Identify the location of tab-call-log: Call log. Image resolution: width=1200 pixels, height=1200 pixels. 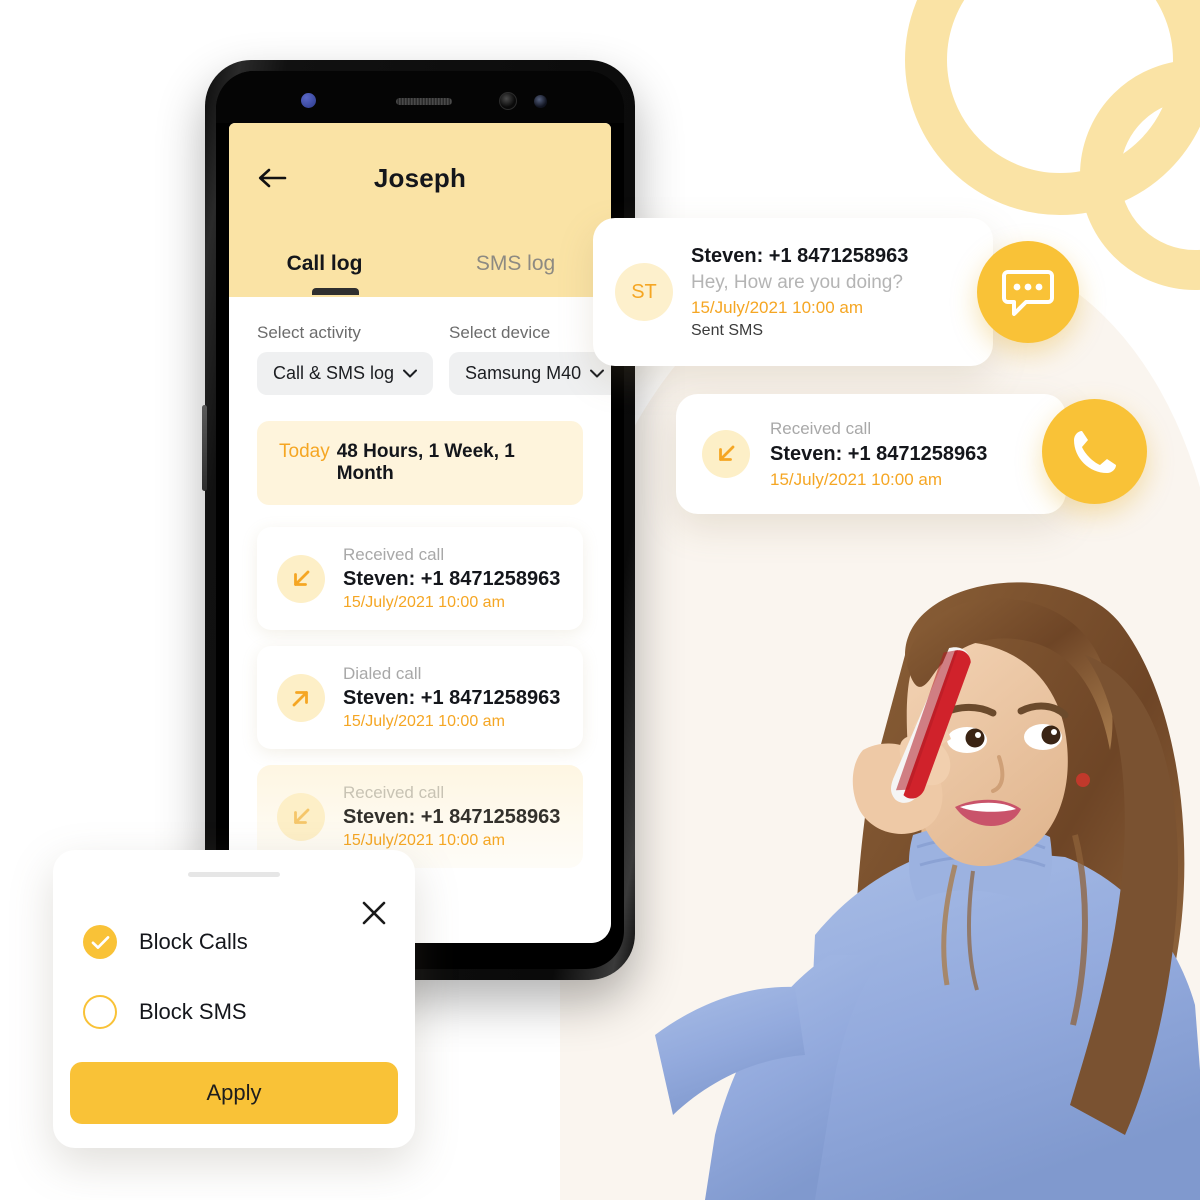
(324, 264).